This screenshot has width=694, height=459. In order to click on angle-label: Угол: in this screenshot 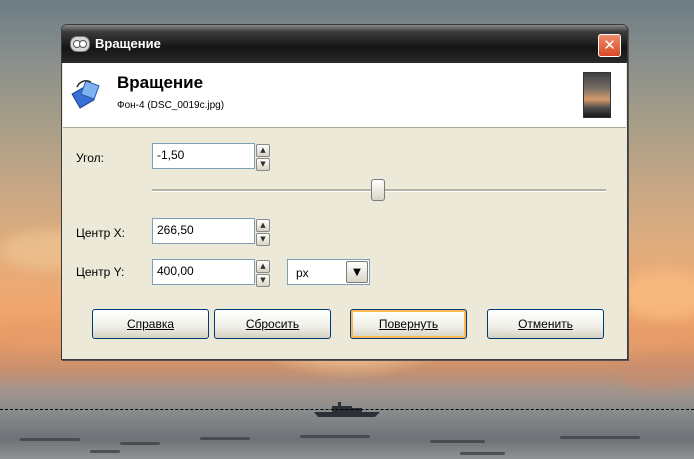, I will do `click(90, 158)`.